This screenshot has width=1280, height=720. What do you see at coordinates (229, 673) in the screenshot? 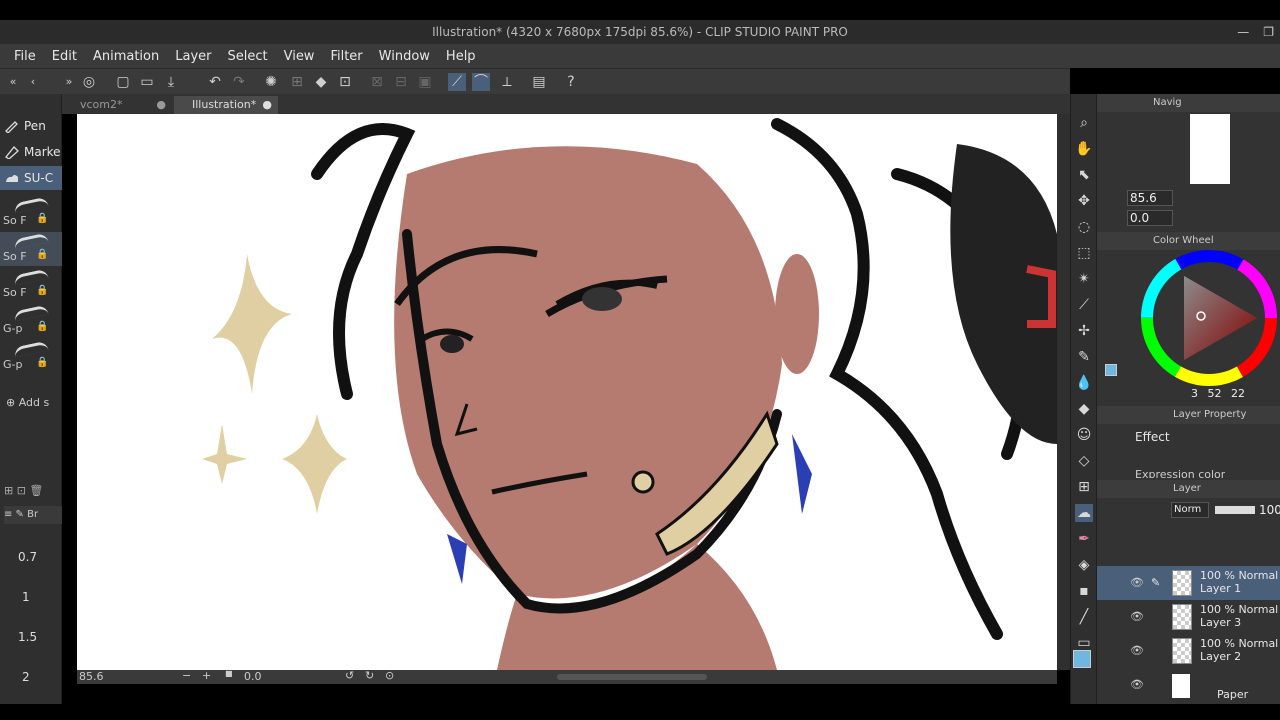
I see `fit-icon: ■` at bounding box center [229, 673].